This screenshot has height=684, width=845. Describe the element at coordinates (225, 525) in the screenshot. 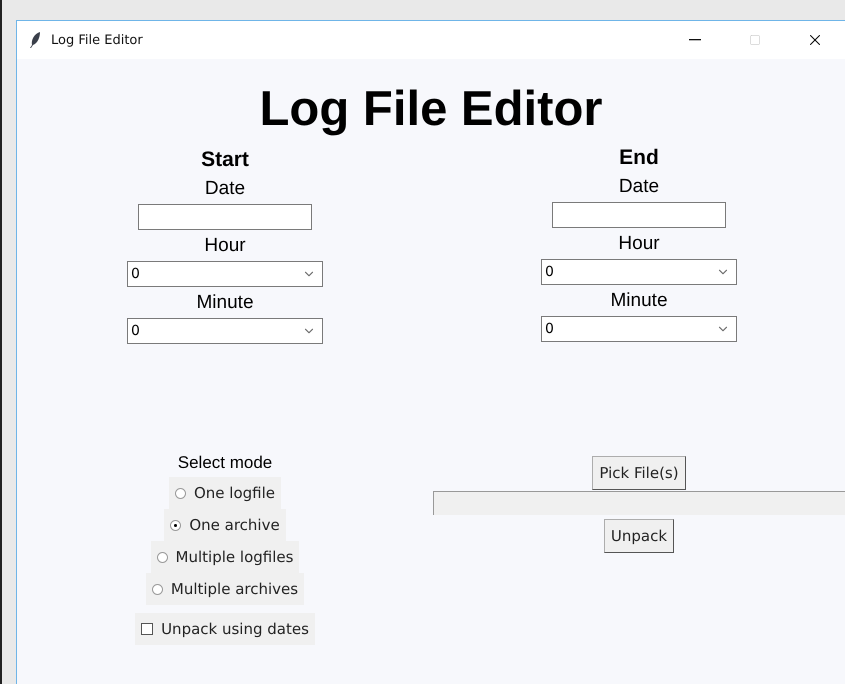

I see `radio-option: One archive` at that location.